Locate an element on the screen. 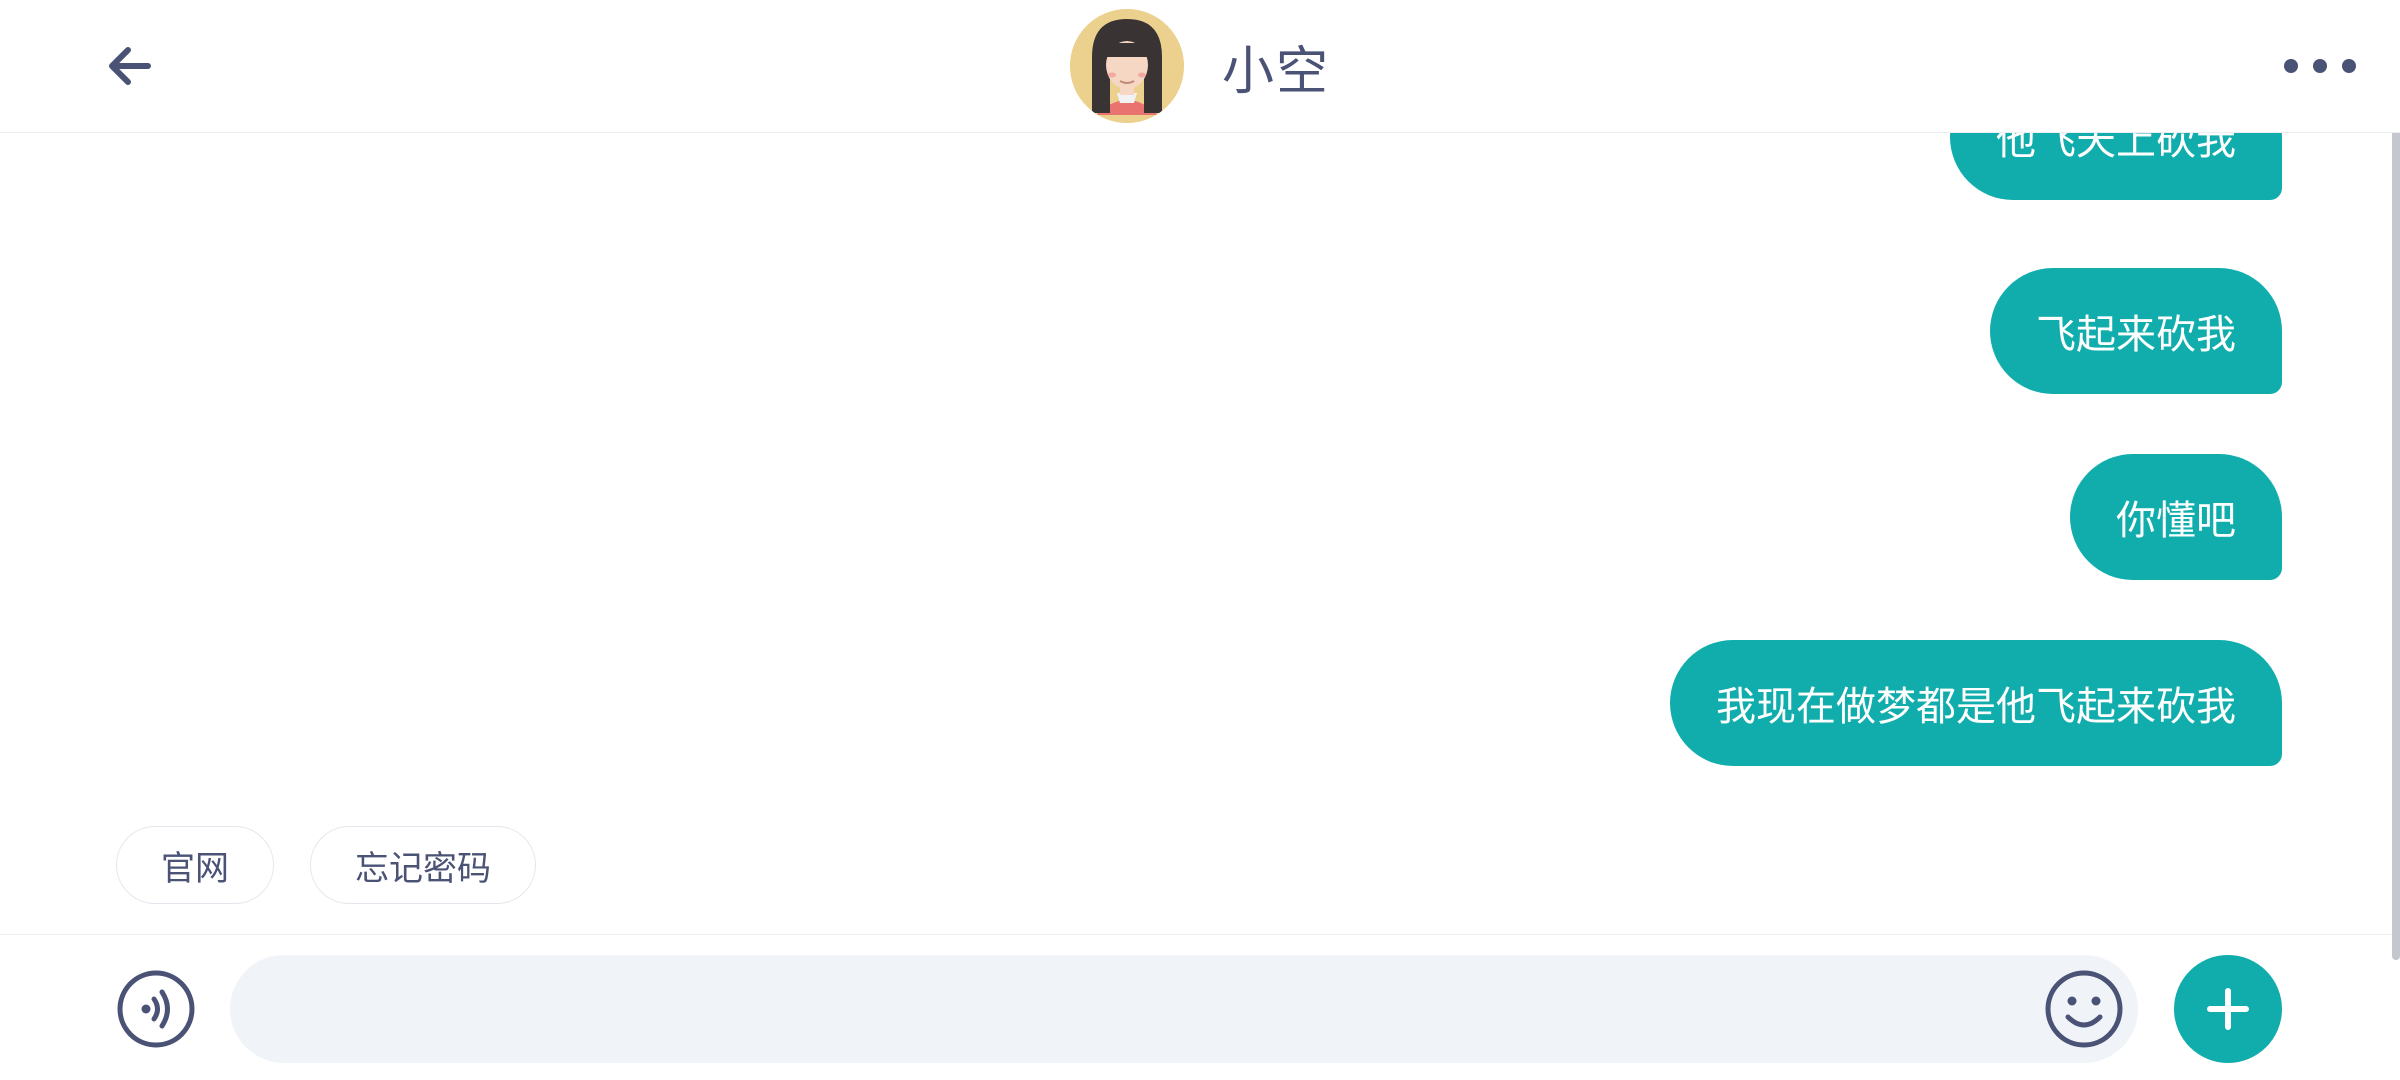 The width and height of the screenshot is (2400, 1080). more-options-button is located at coordinates (2320, 66).